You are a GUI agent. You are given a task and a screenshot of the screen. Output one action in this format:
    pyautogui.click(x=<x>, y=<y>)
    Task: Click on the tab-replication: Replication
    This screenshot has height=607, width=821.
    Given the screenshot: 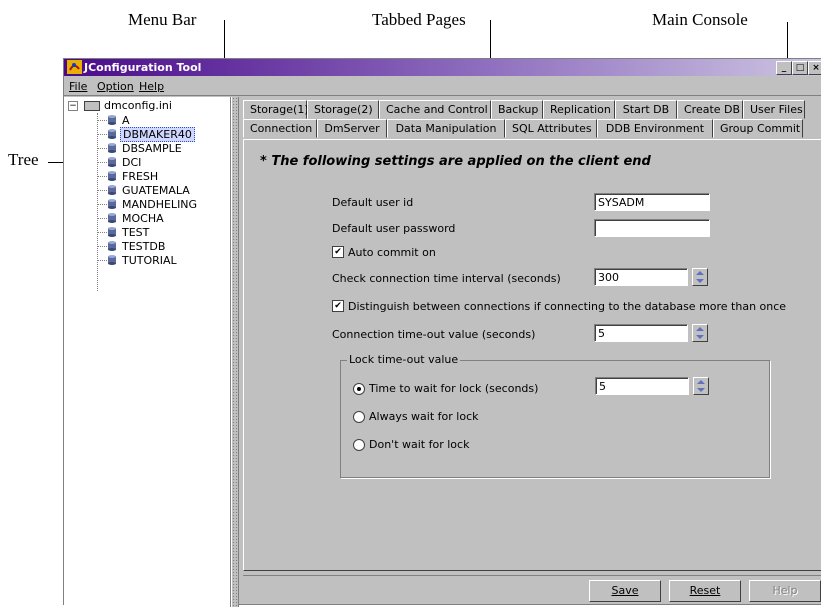 What is the action you would take?
    pyautogui.click(x=579, y=109)
    